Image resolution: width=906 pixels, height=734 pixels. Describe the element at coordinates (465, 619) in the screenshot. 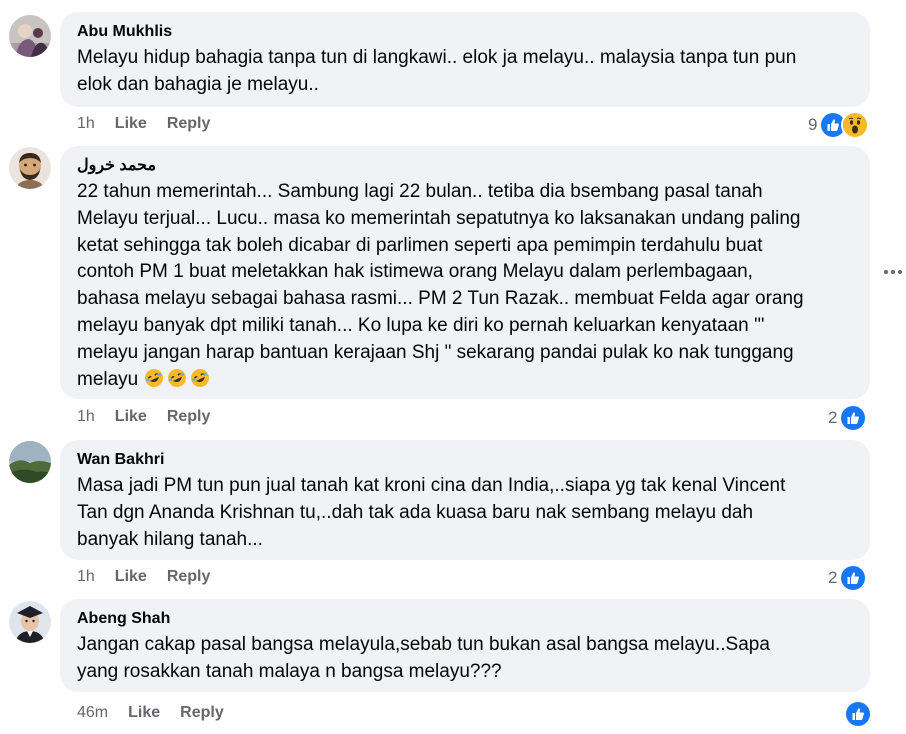

I see `comment-author: Abeng Shah` at that location.